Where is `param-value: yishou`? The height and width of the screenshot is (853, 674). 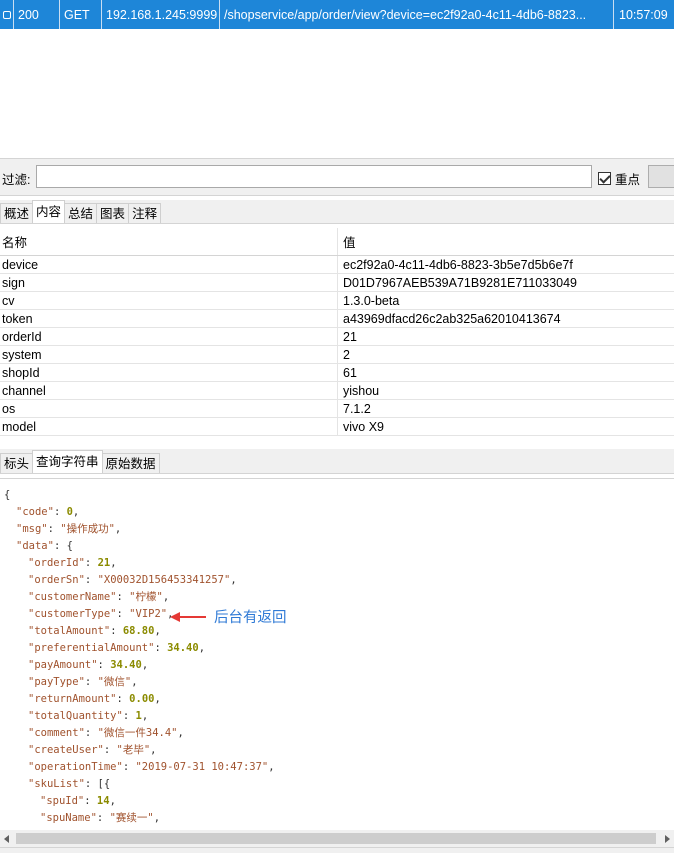 param-value: yishou is located at coordinates (361, 390).